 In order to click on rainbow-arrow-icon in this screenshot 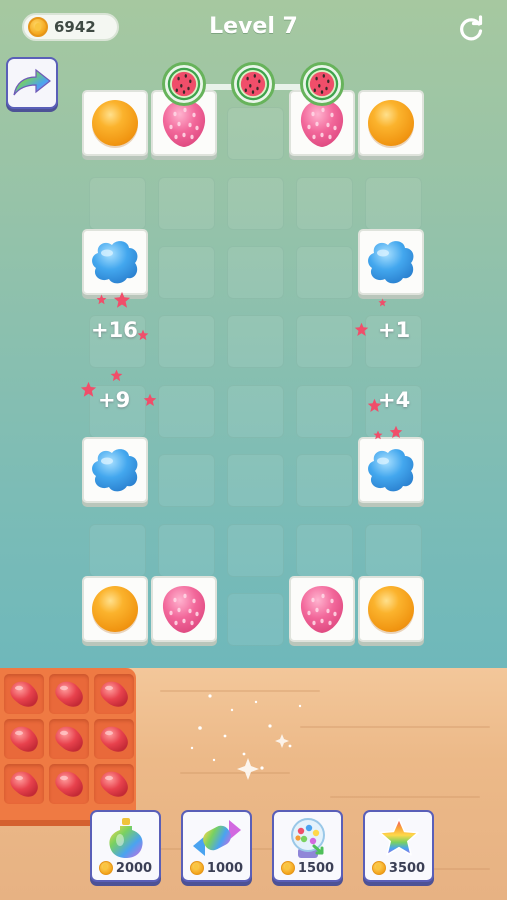, I will do `click(32, 82)`.